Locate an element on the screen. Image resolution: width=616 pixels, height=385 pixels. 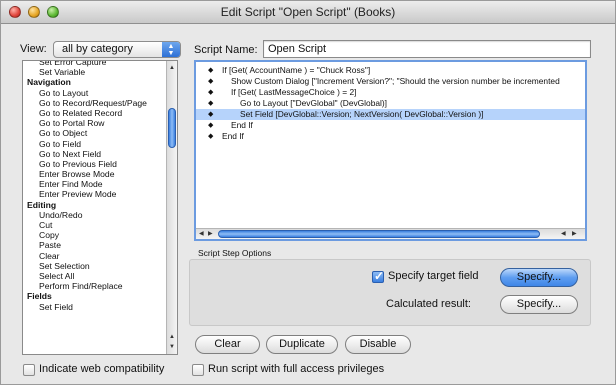
step-item: Set Field is located at coordinates (93, 307).